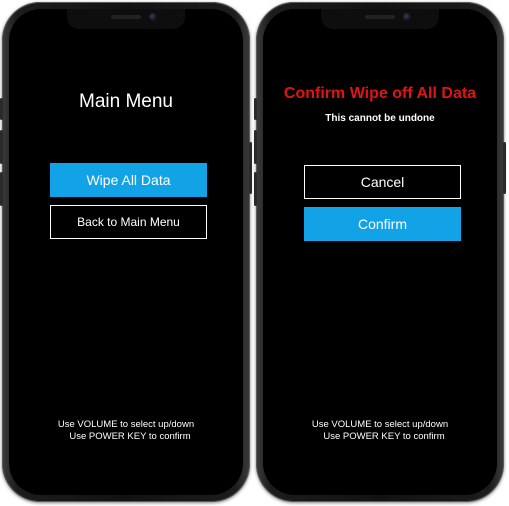 The width and height of the screenshot is (509, 506). Describe the element at coordinates (128, 222) in the screenshot. I see `back-to-main-menu-button: Back to Main Menu` at that location.